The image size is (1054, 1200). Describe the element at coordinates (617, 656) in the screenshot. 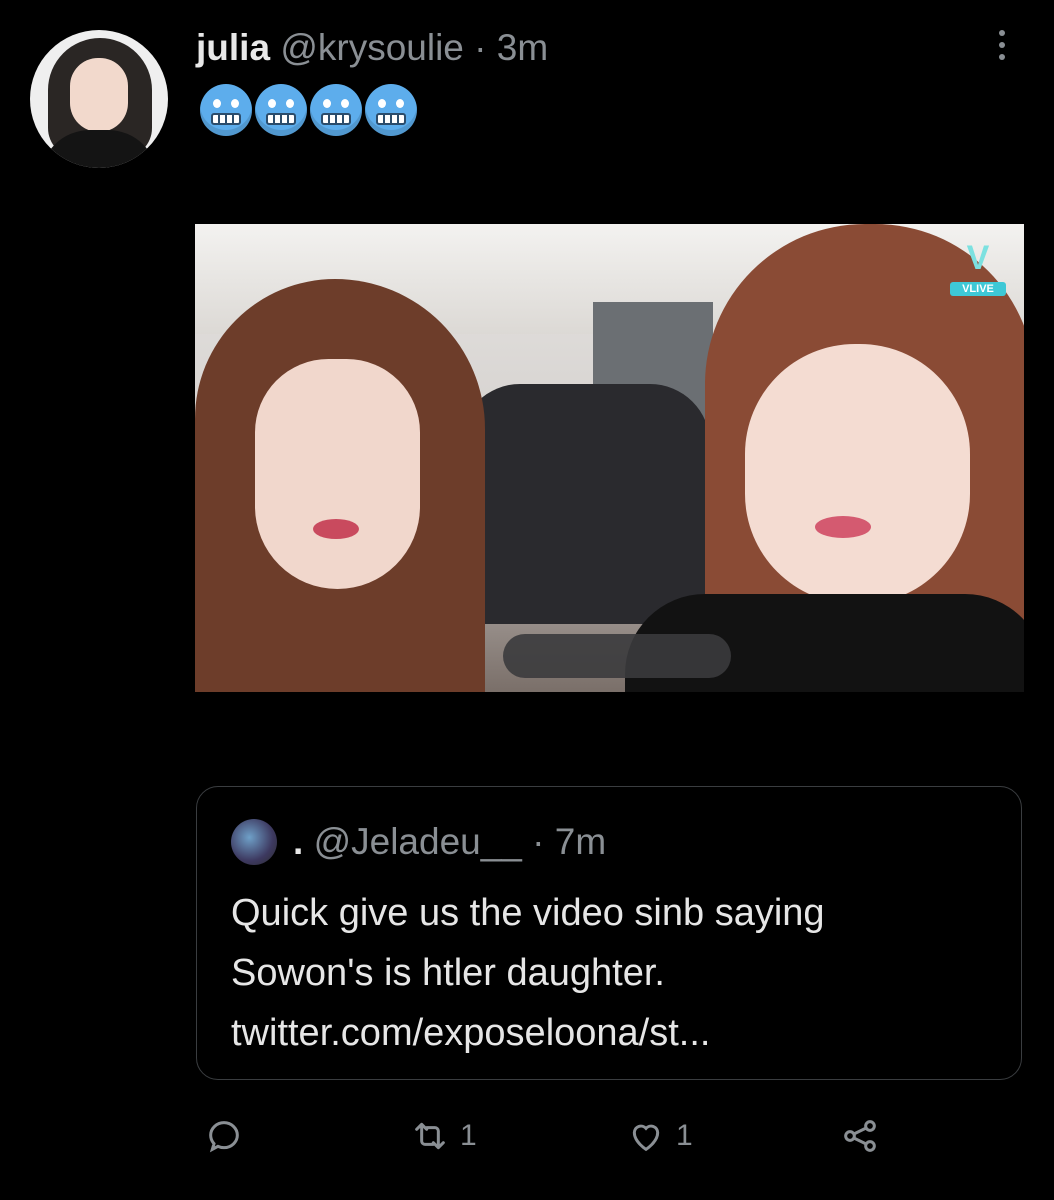

I see `redacted-bar` at that location.